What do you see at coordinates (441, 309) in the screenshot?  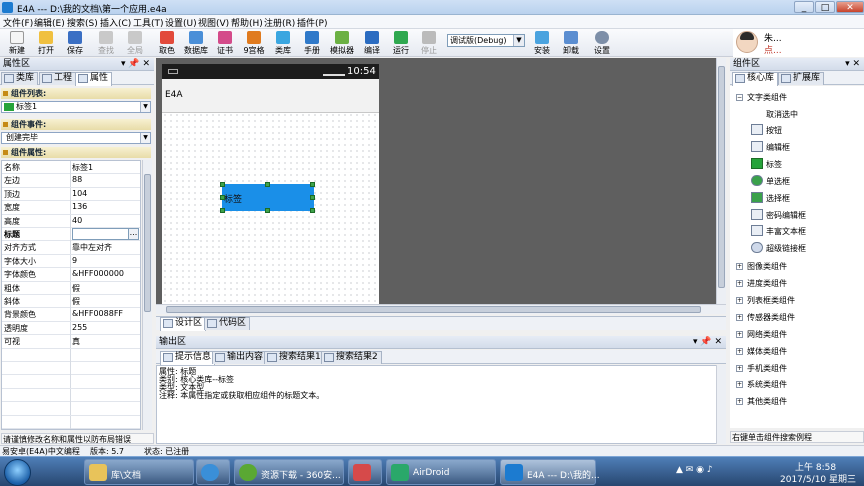 I see `design-hscroll` at bounding box center [441, 309].